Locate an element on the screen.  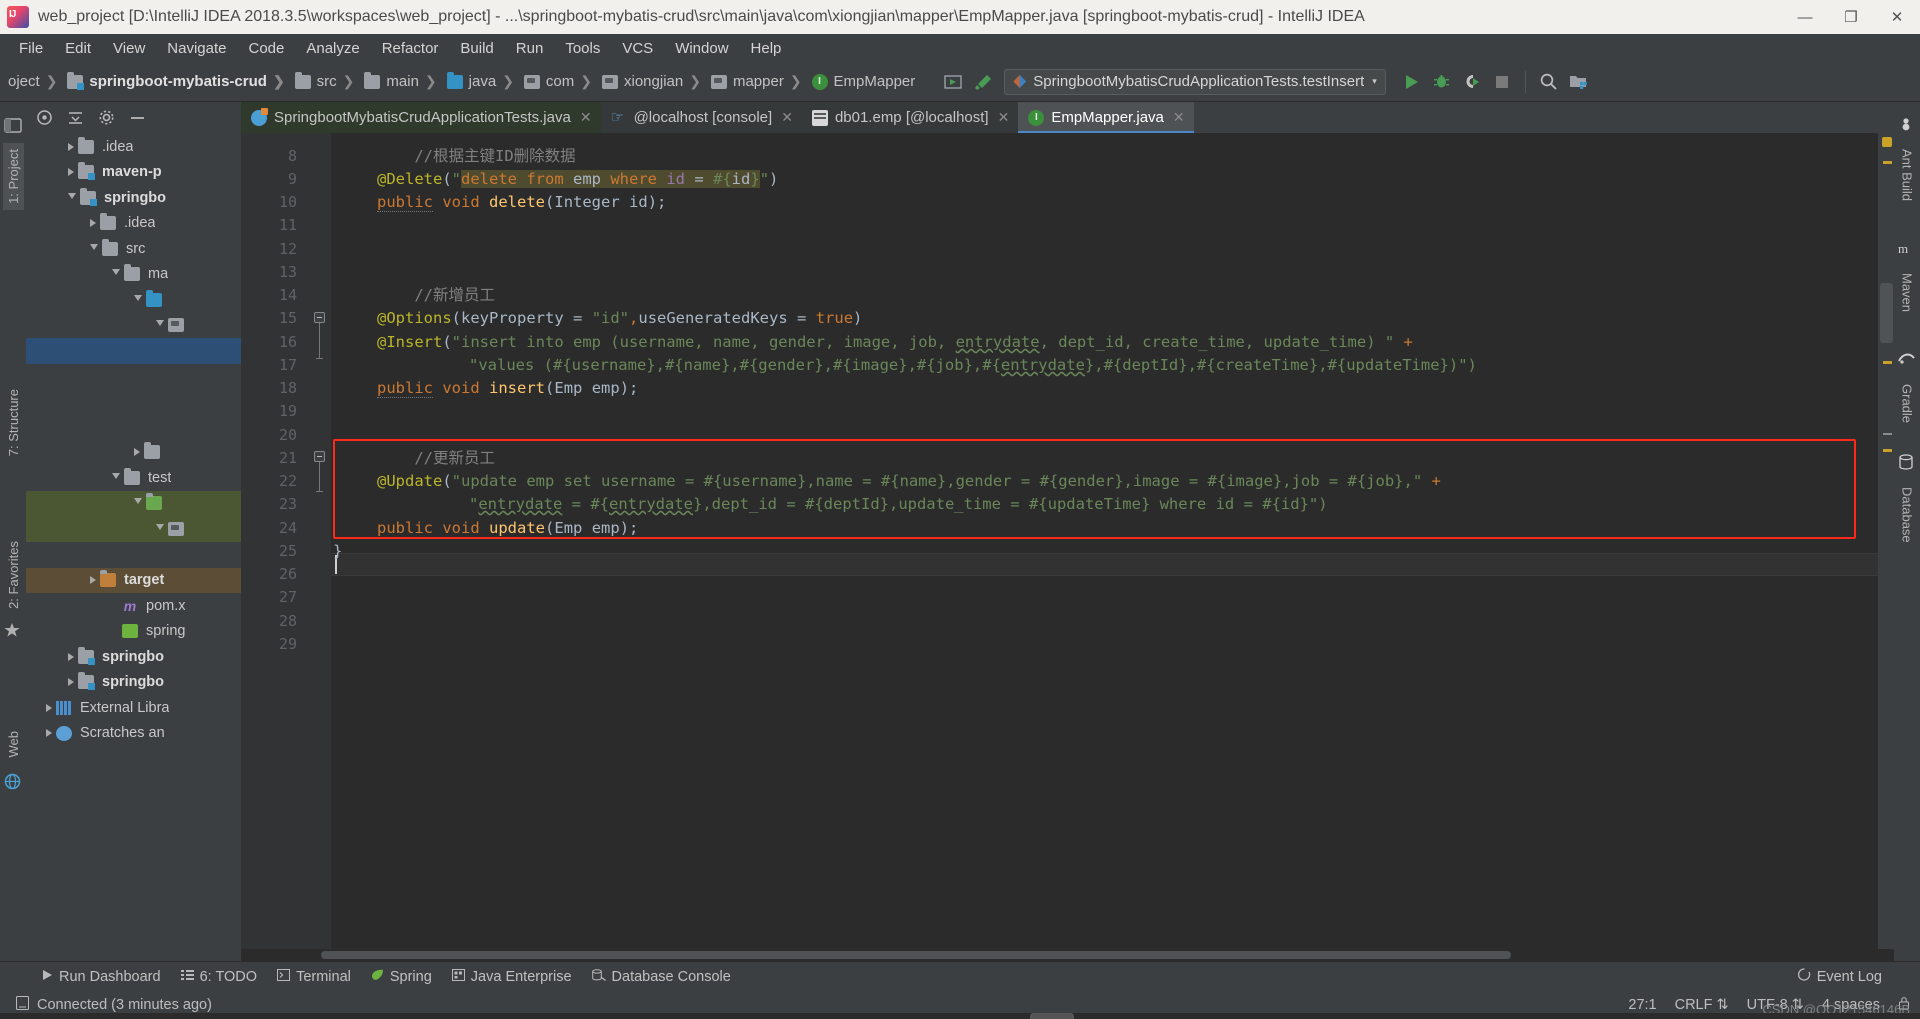
sidebar-item-ant-build: Ant Build is located at coordinates (1907, 175).